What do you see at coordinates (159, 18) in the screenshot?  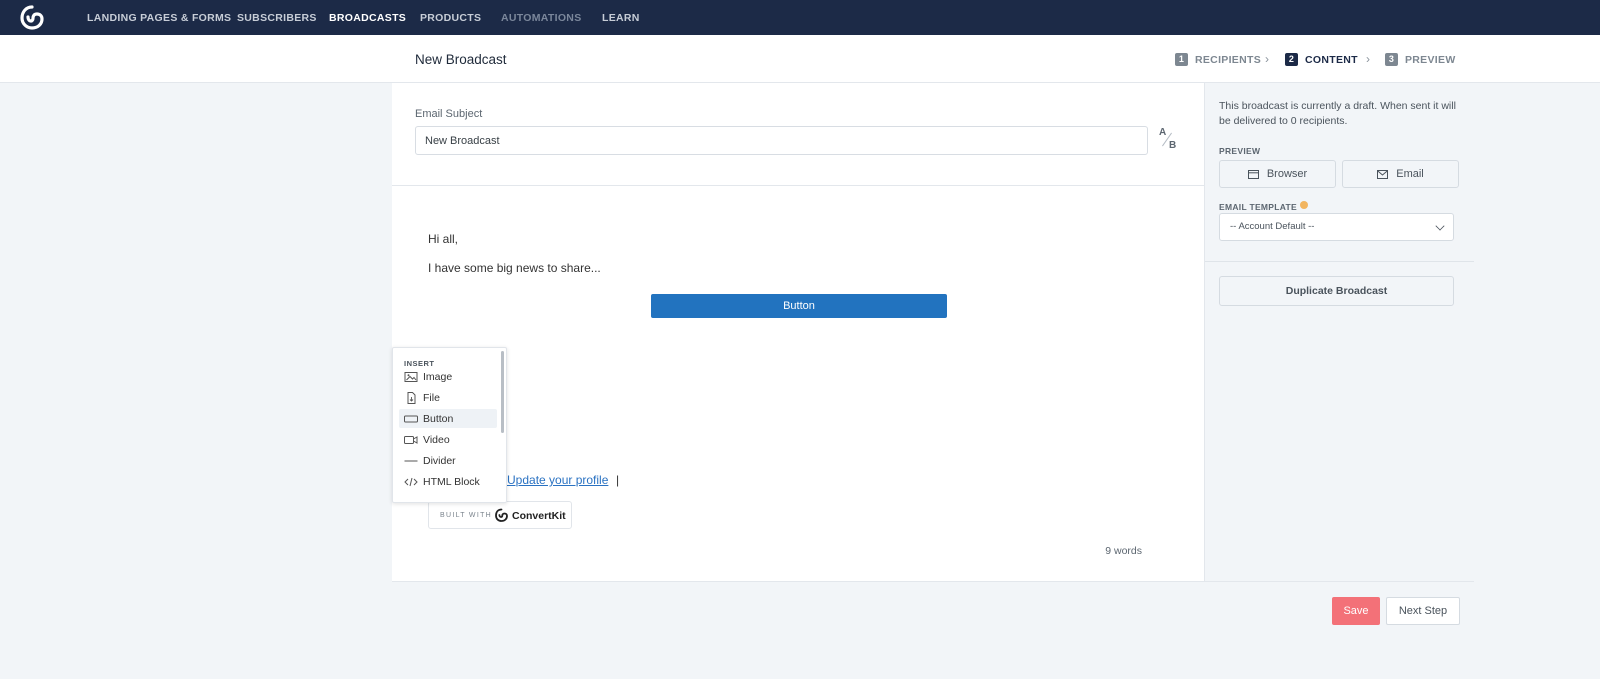 I see `nav-landing-pages-forms: LANDING PAGES & FORMS` at bounding box center [159, 18].